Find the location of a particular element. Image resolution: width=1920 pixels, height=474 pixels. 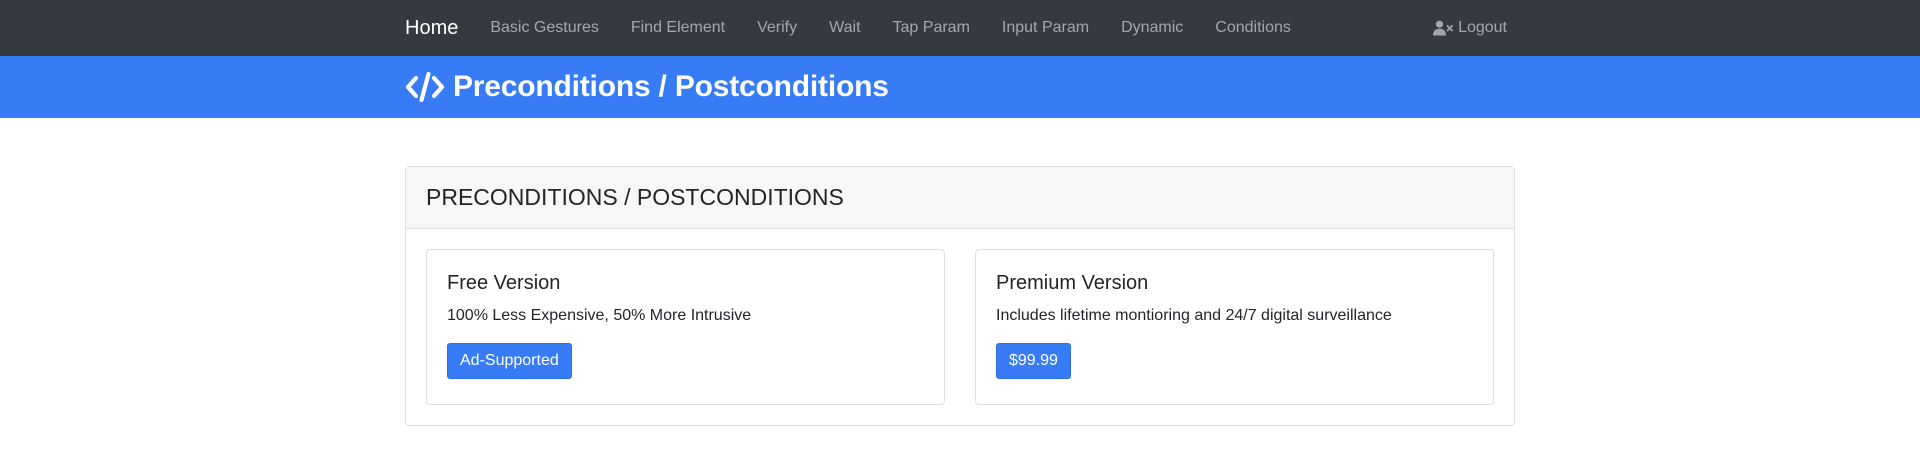

card-header: PRECONDITIONS / POSTCONDITIONS is located at coordinates (960, 198).